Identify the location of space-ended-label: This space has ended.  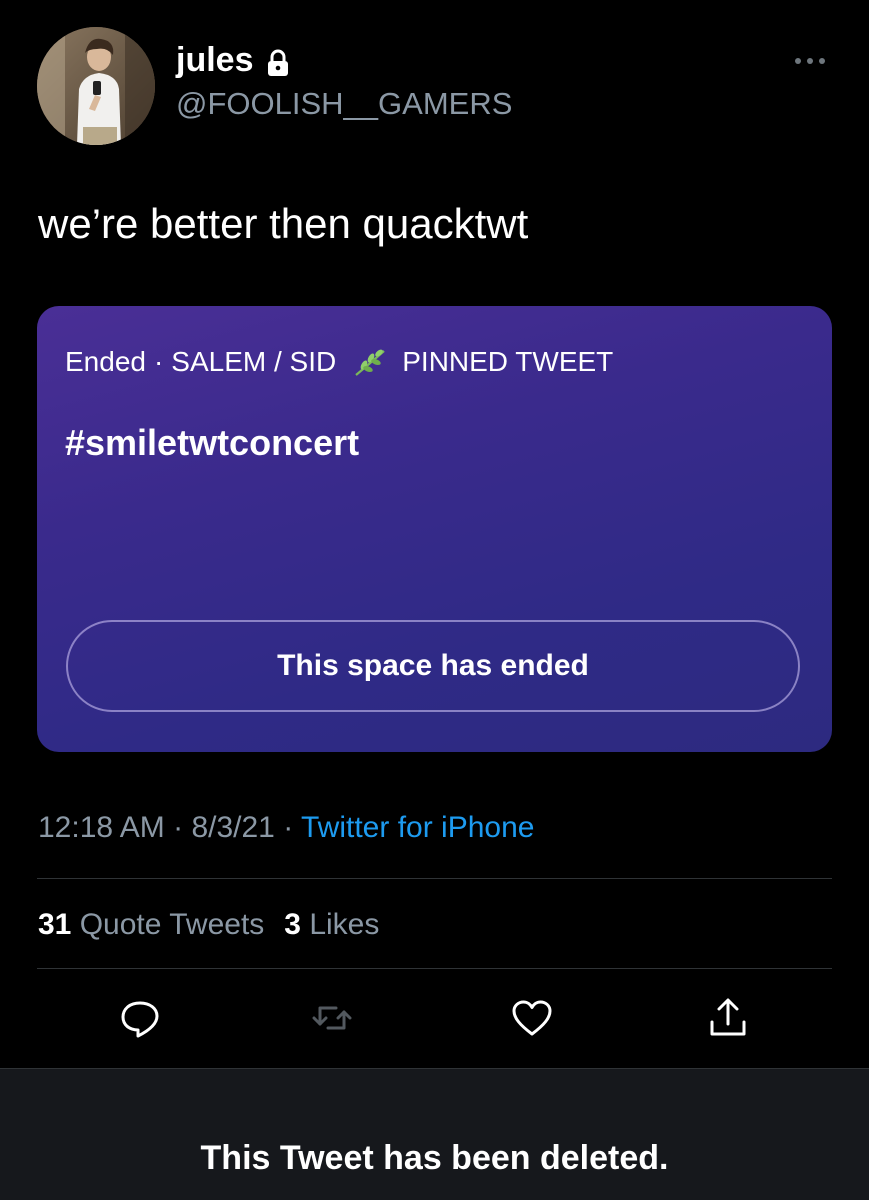
(433, 665).